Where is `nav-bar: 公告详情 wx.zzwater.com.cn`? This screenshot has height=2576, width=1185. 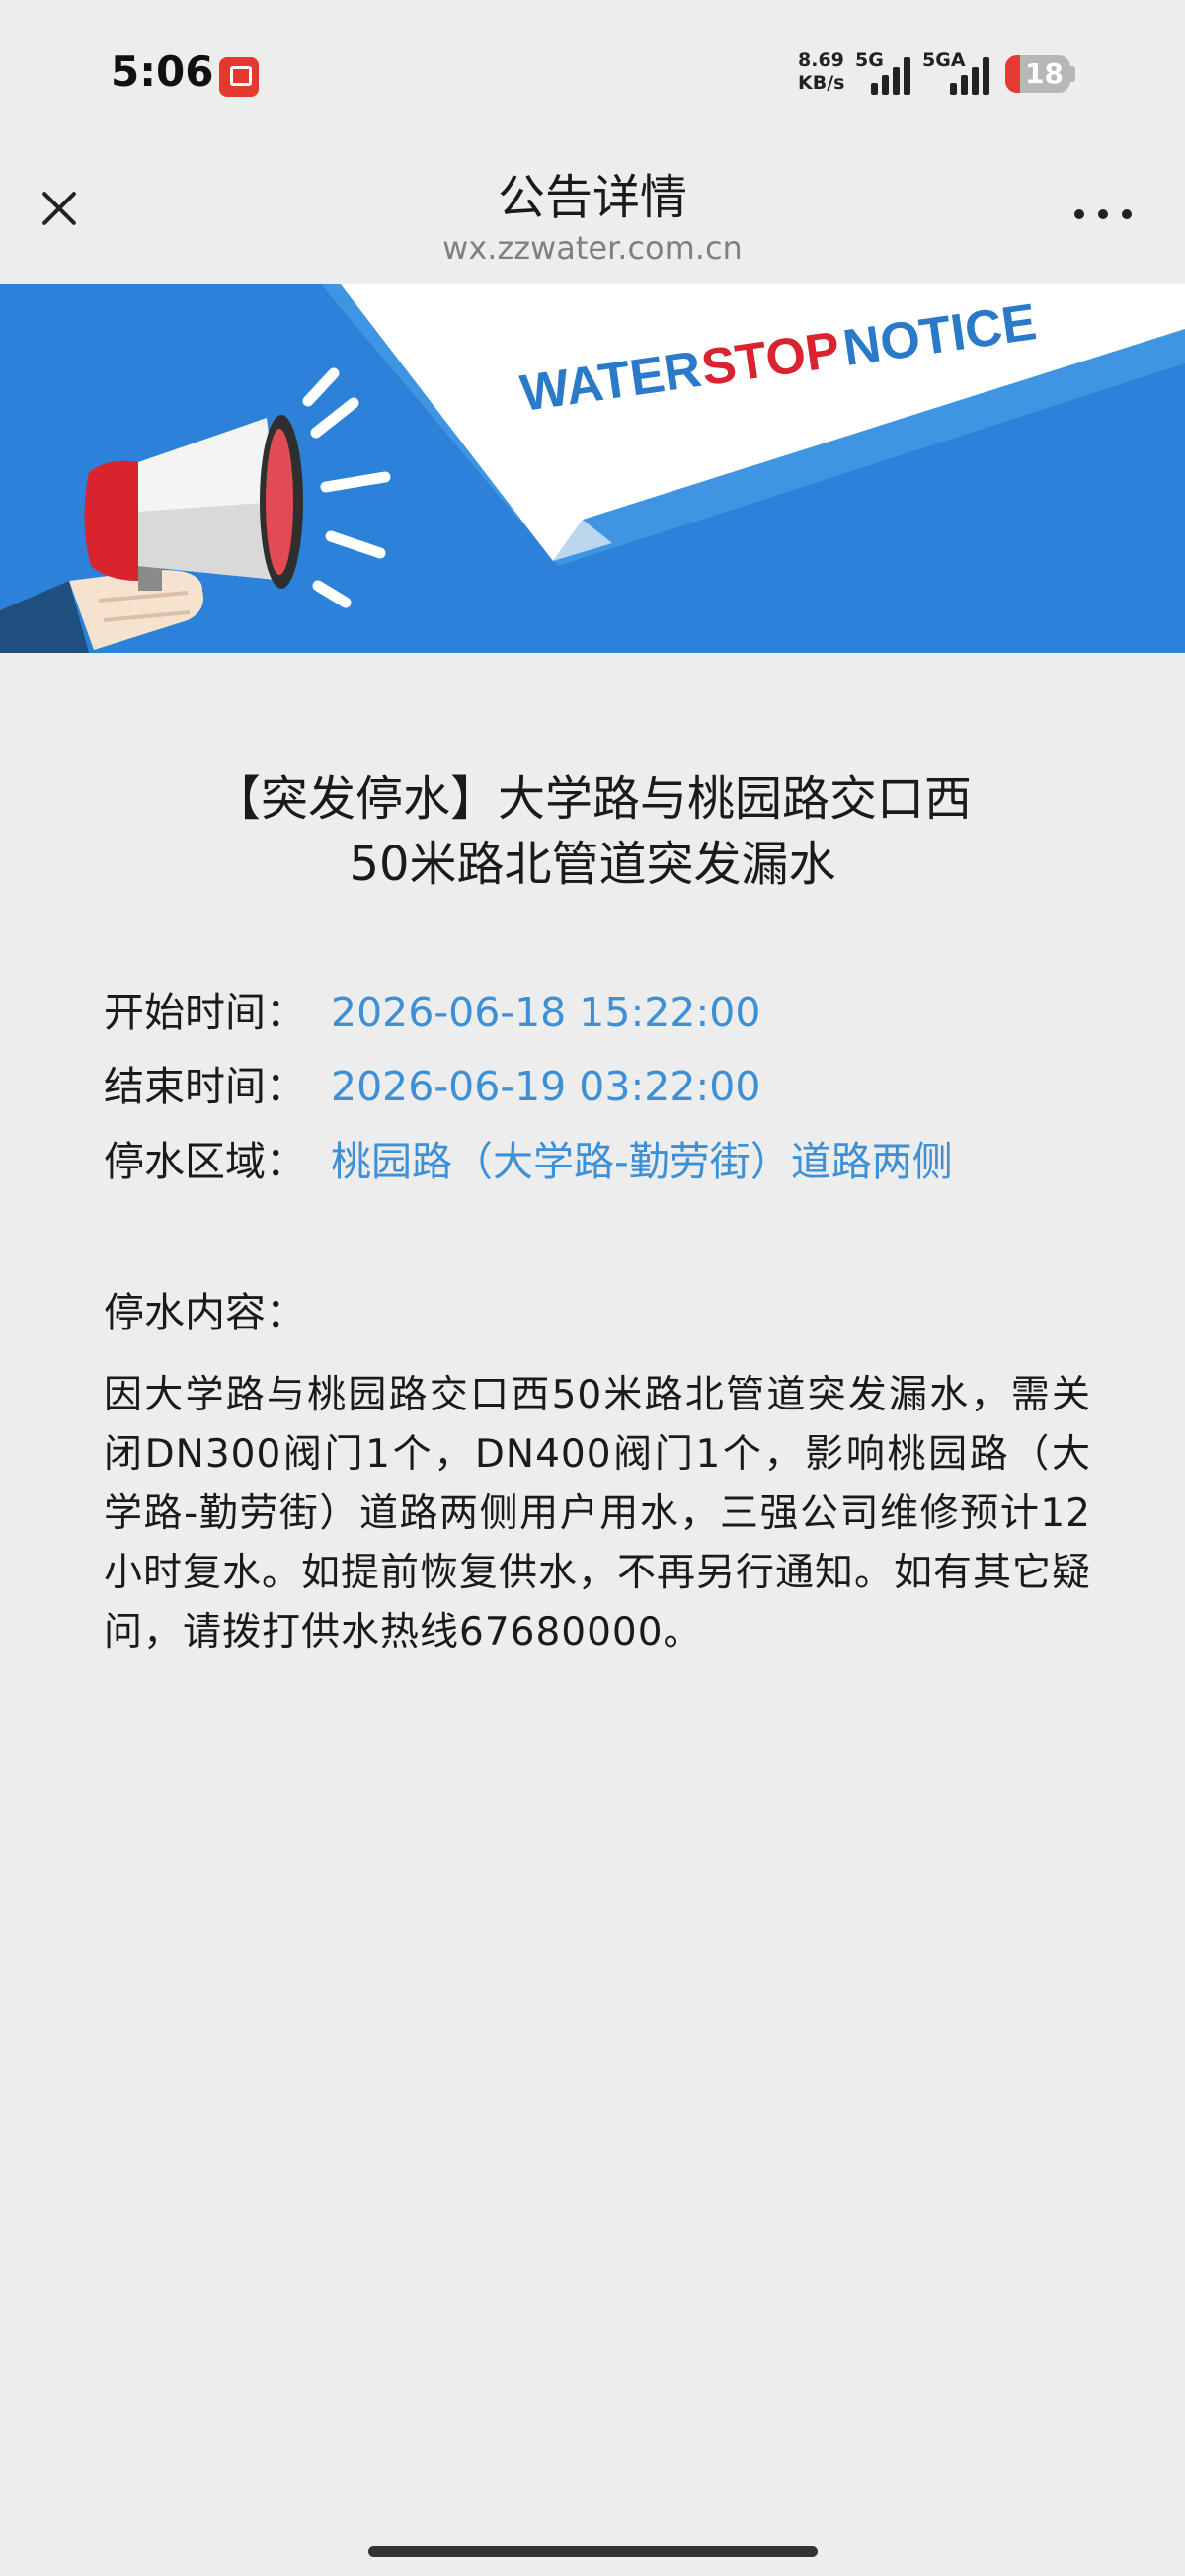 nav-bar: 公告详情 wx.zzwater.com.cn is located at coordinates (592, 216).